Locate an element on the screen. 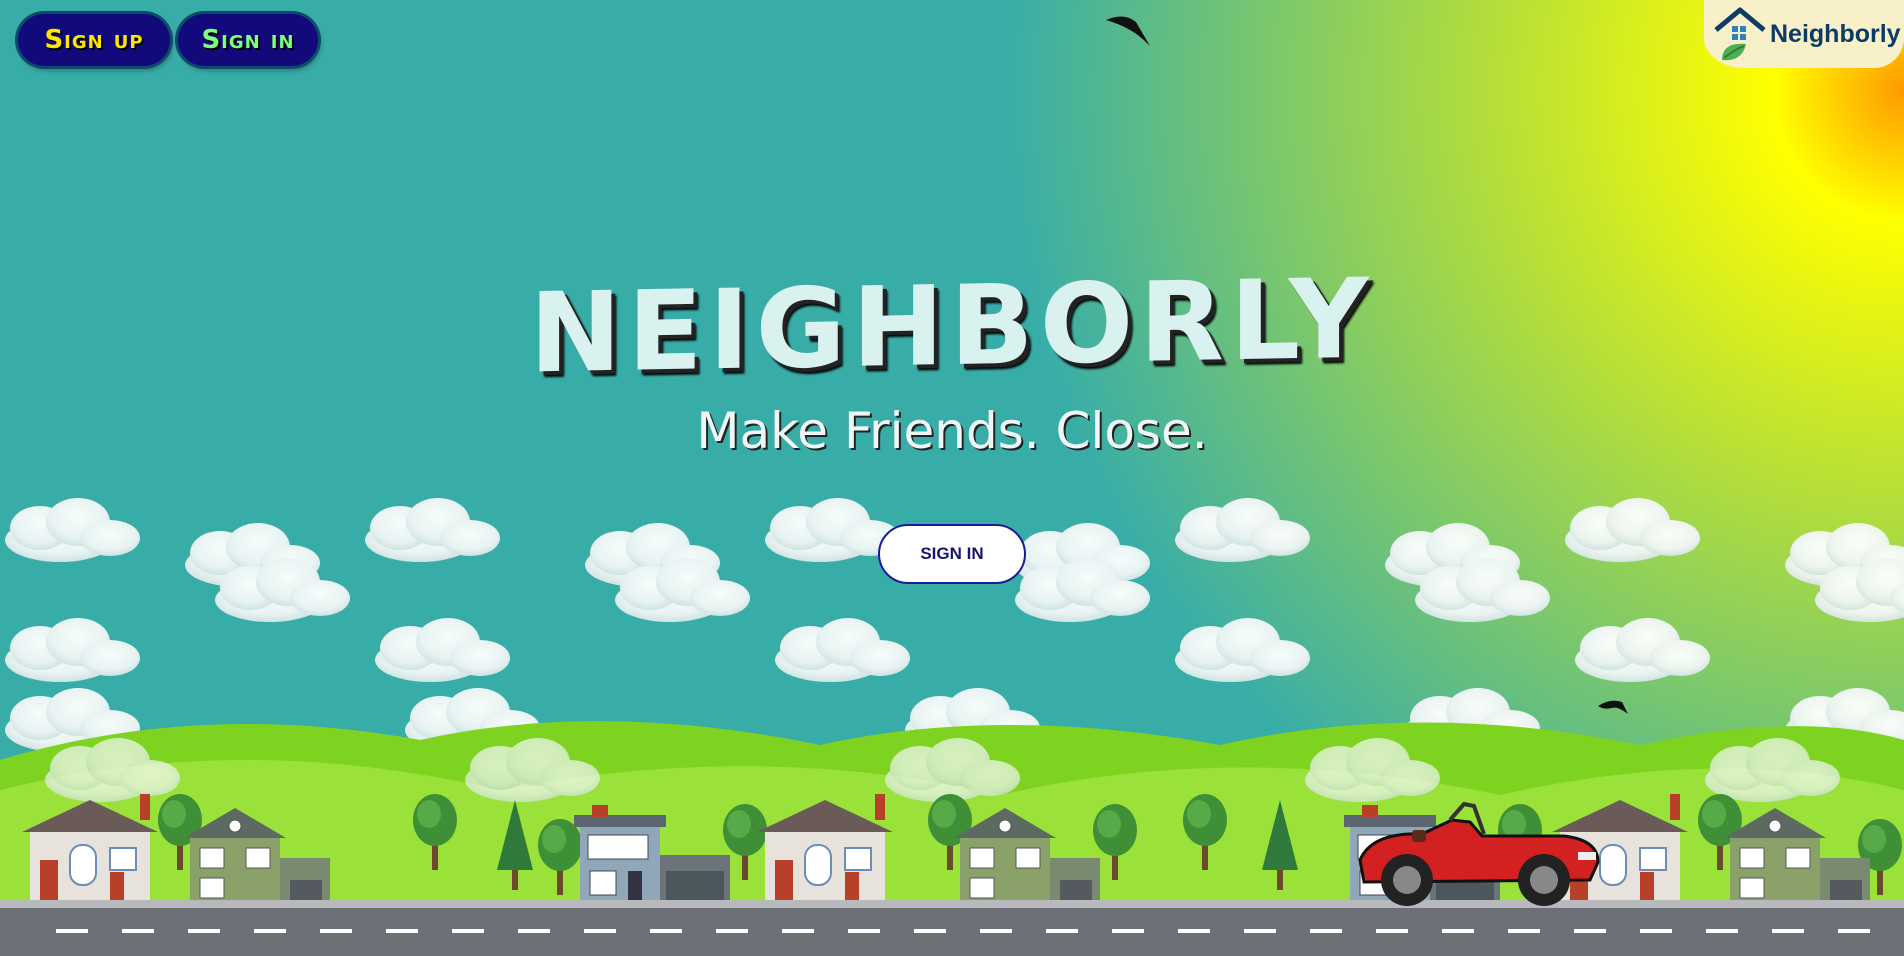 This screenshot has width=1904, height=956. logo: Neighborly is located at coordinates (1804, 34).